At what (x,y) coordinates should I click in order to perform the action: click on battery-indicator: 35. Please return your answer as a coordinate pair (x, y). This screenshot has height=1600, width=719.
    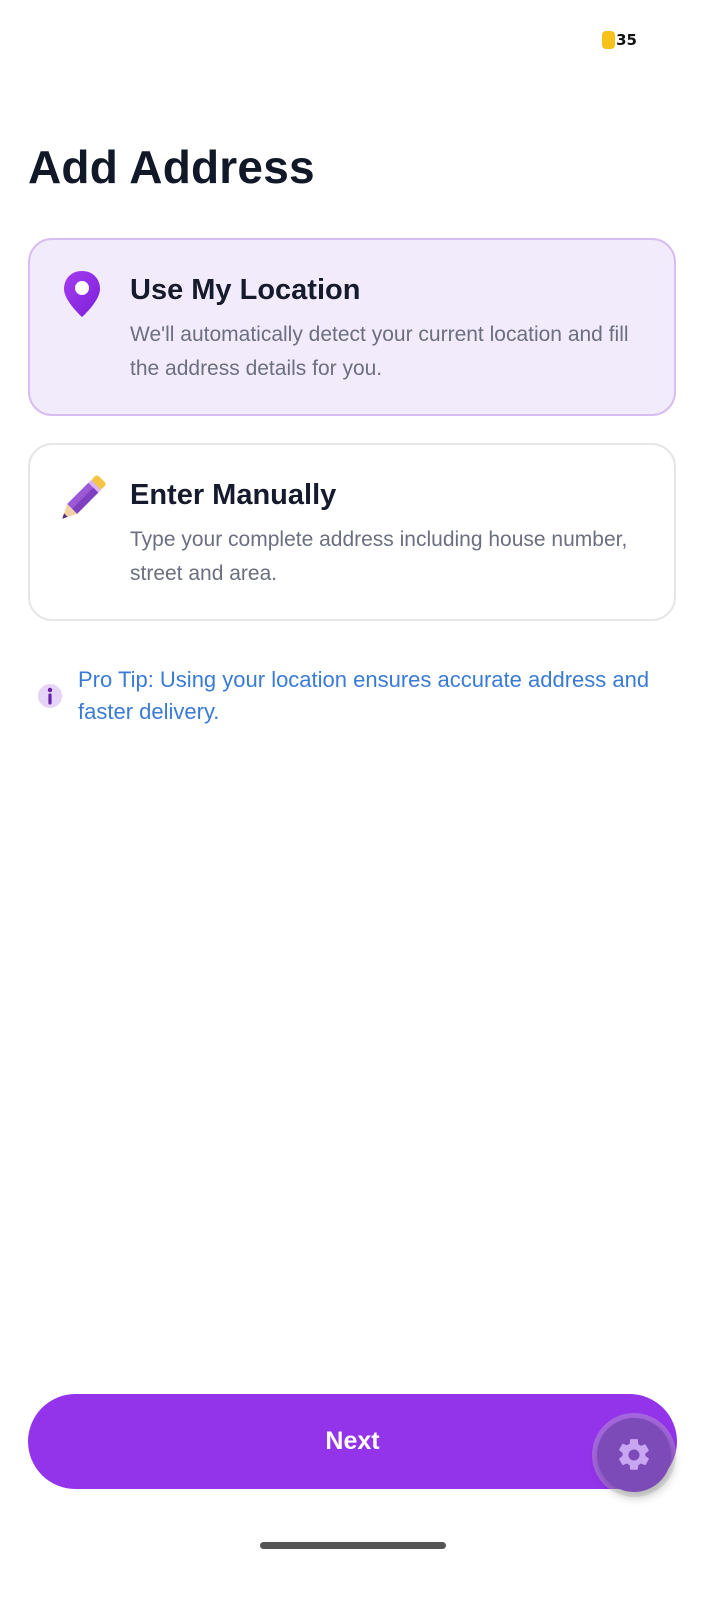
    Looking at the image, I should click on (620, 40).